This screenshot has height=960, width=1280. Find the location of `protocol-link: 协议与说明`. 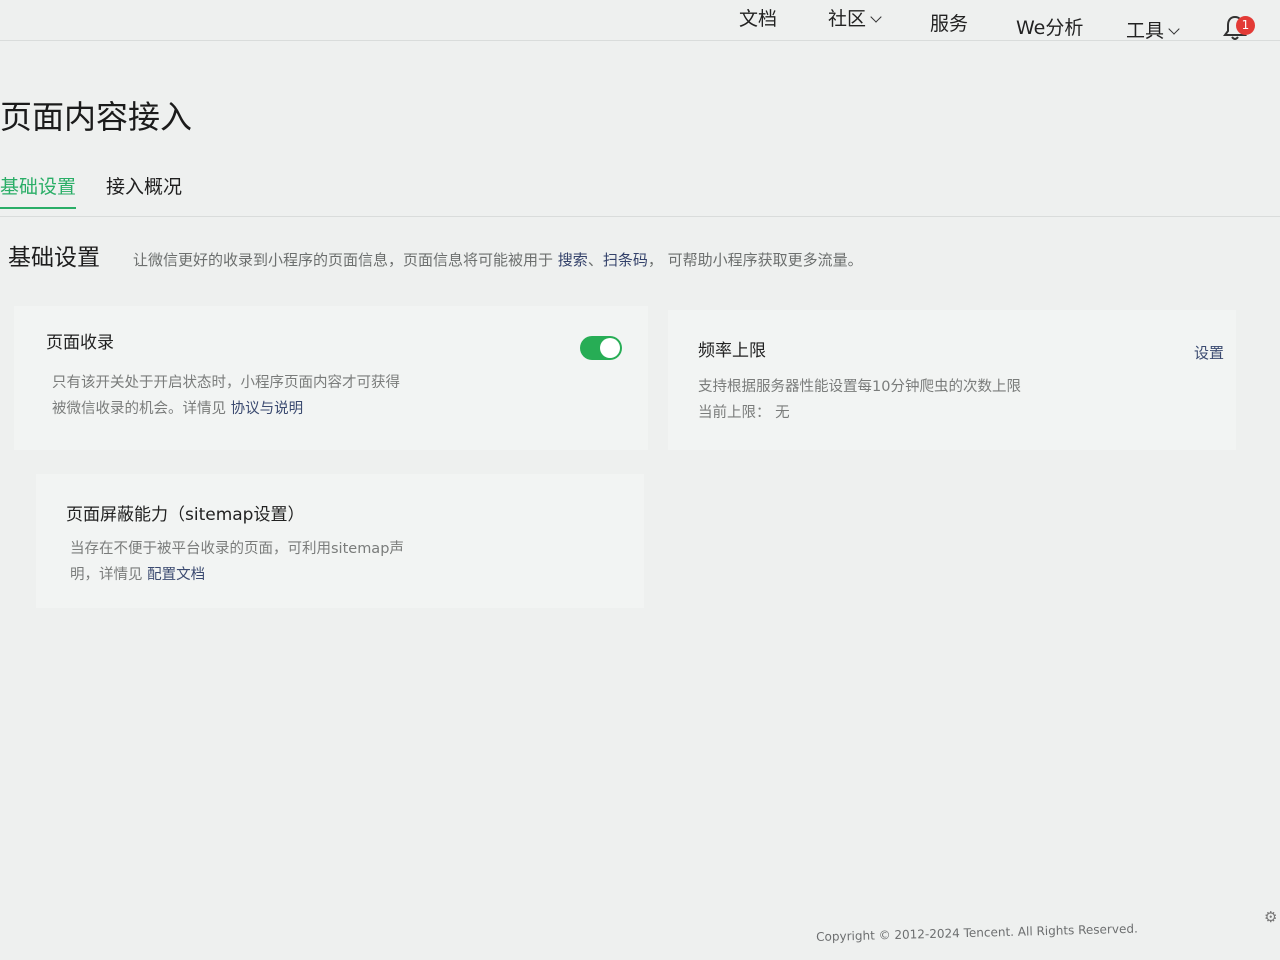

protocol-link: 协议与说明 is located at coordinates (267, 409).